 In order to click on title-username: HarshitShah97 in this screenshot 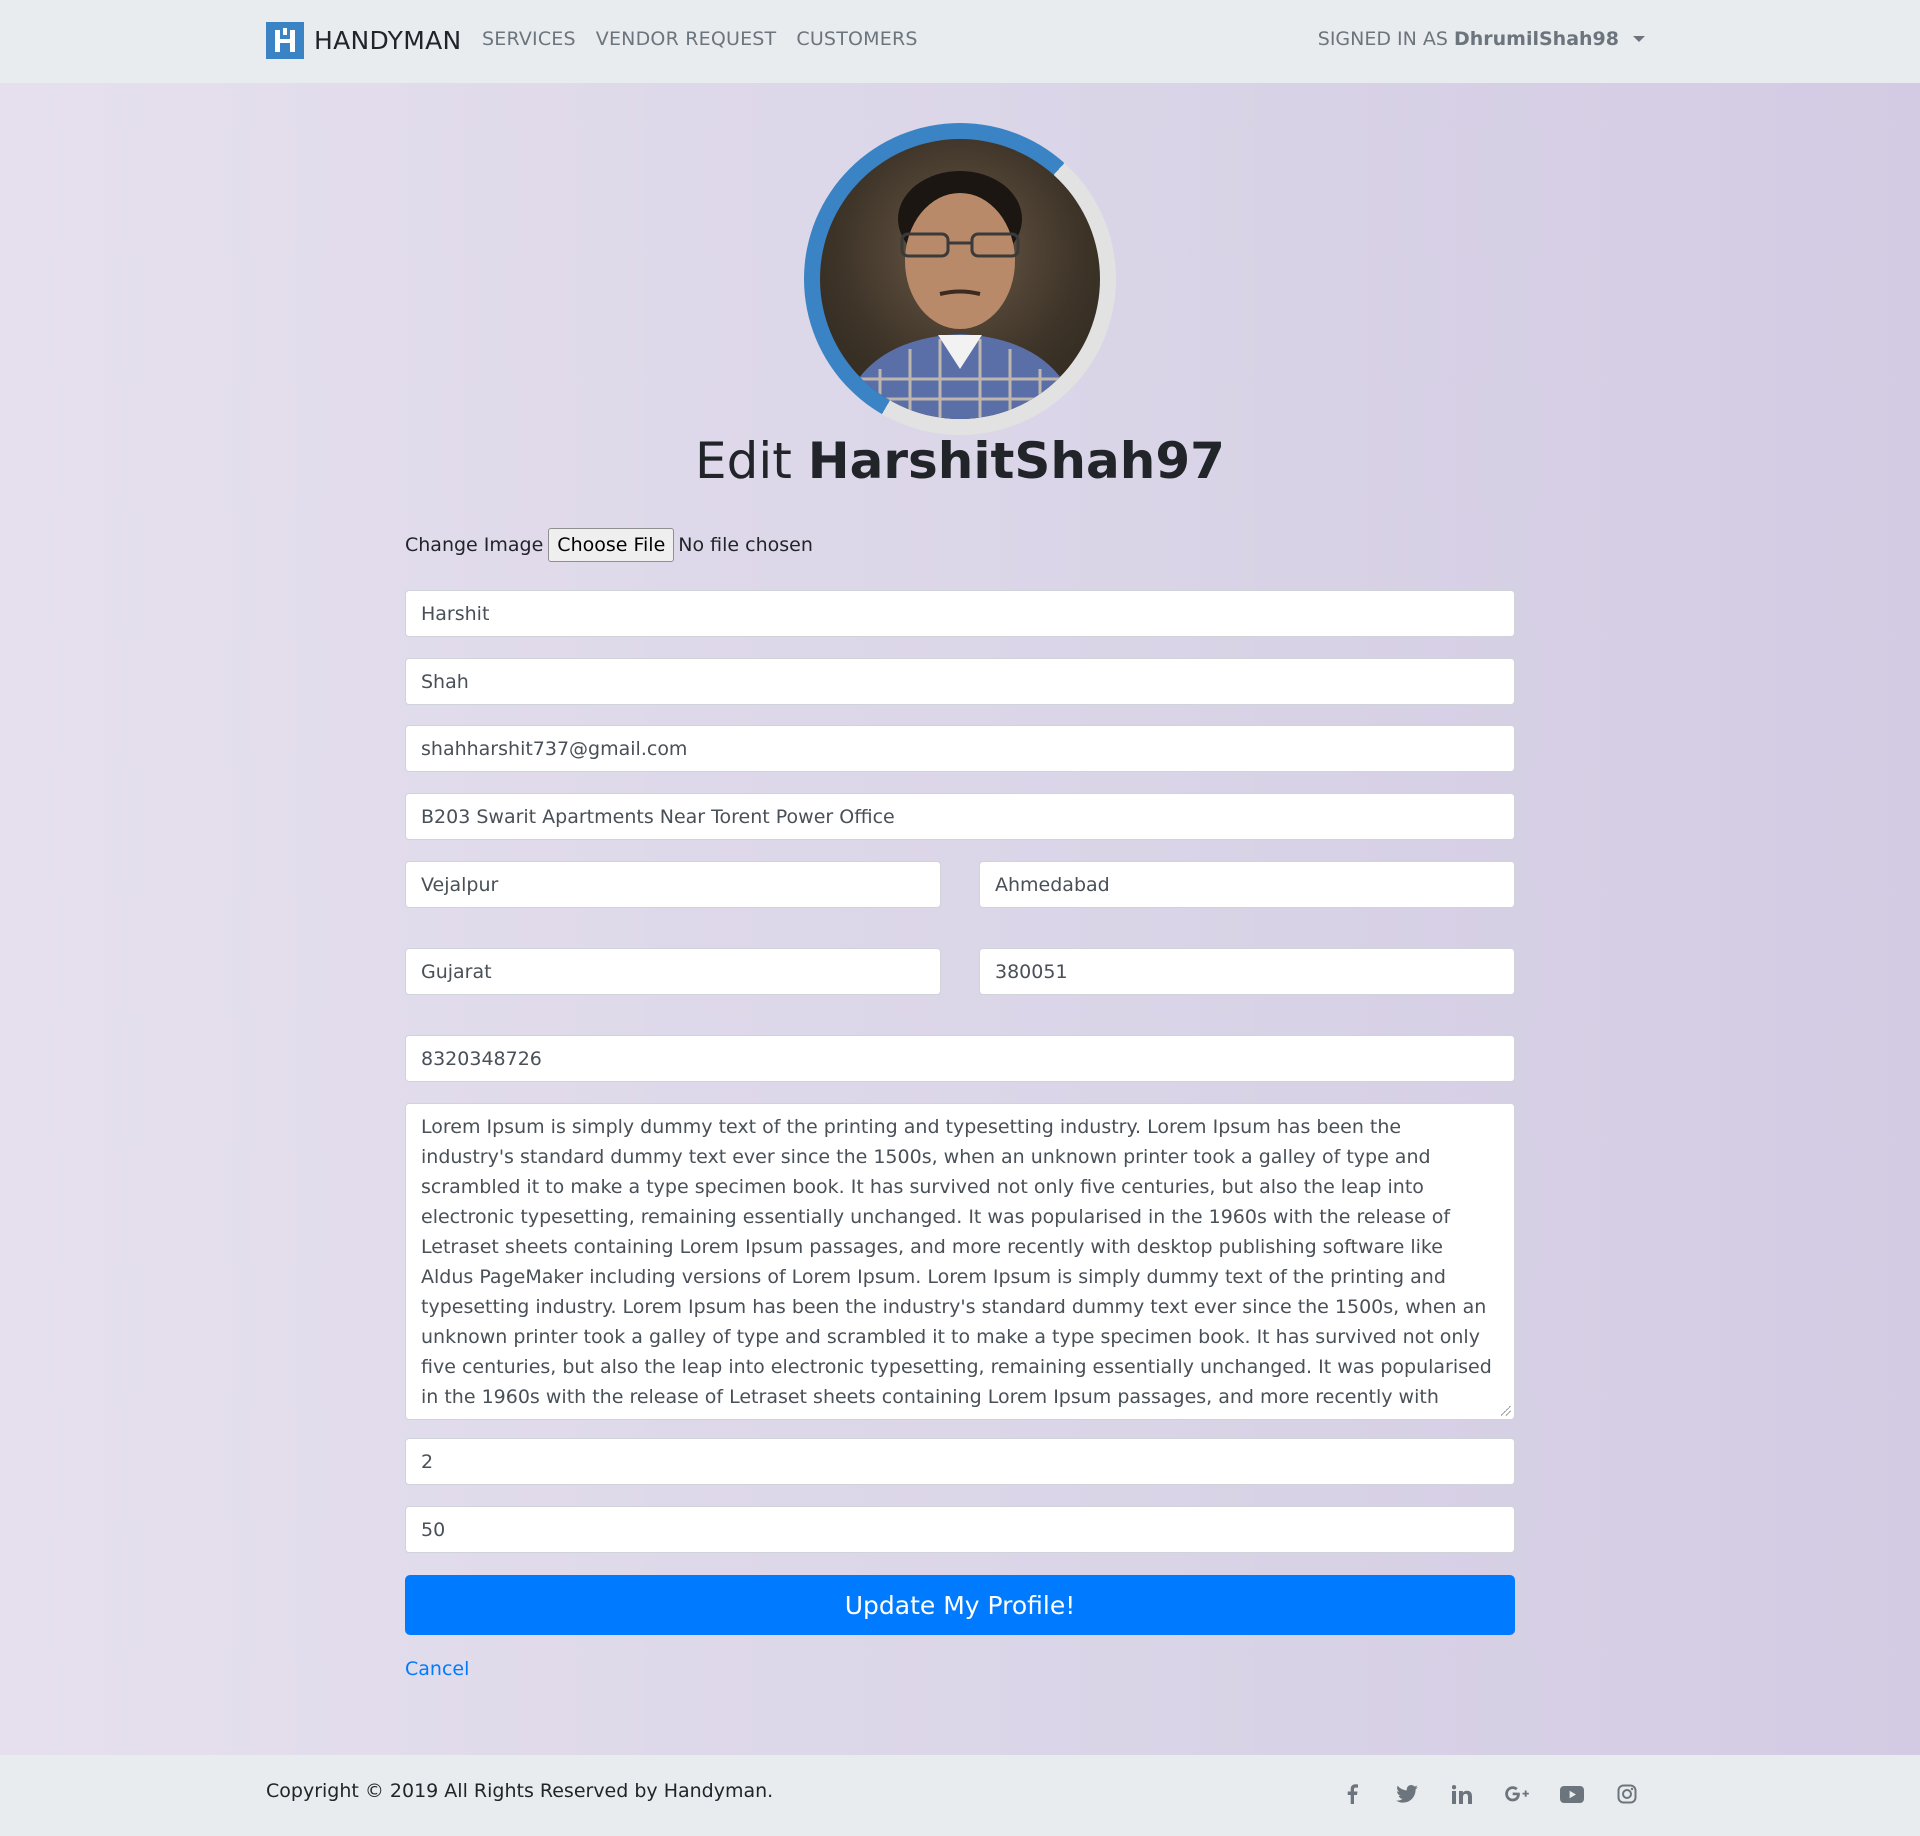, I will do `click(1016, 461)`.